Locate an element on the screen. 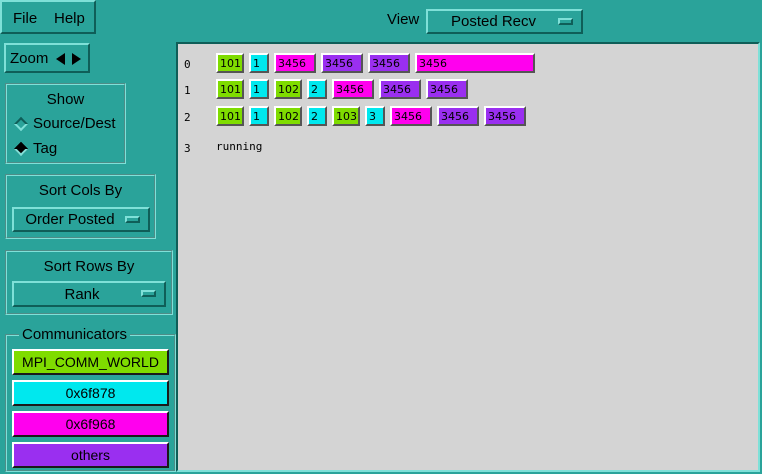  message-cell: 103 is located at coordinates (346, 116).